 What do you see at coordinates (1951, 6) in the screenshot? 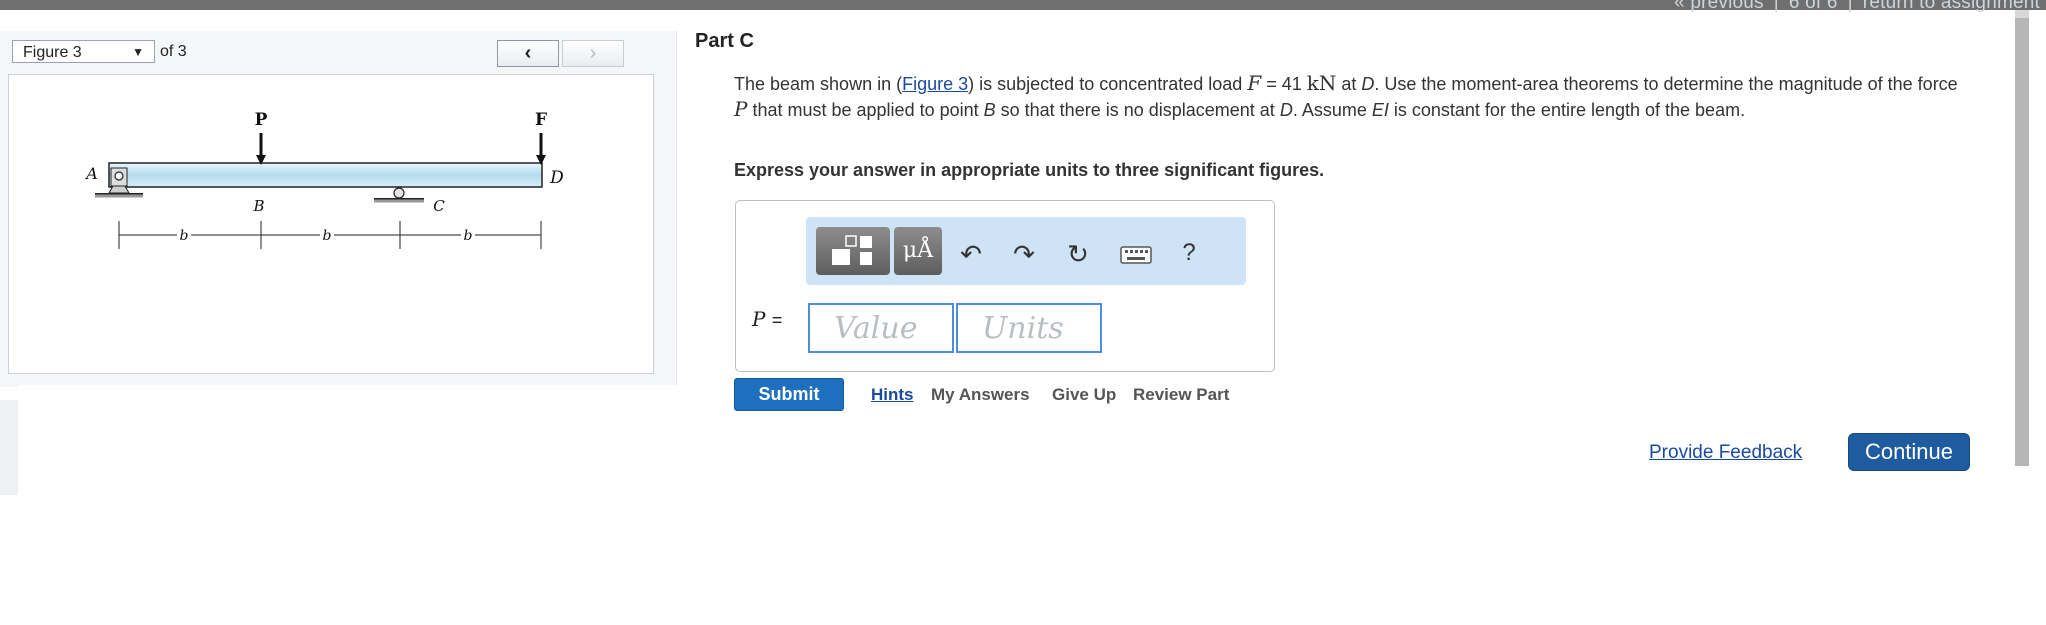
I see `return-link: return to assignment` at bounding box center [1951, 6].